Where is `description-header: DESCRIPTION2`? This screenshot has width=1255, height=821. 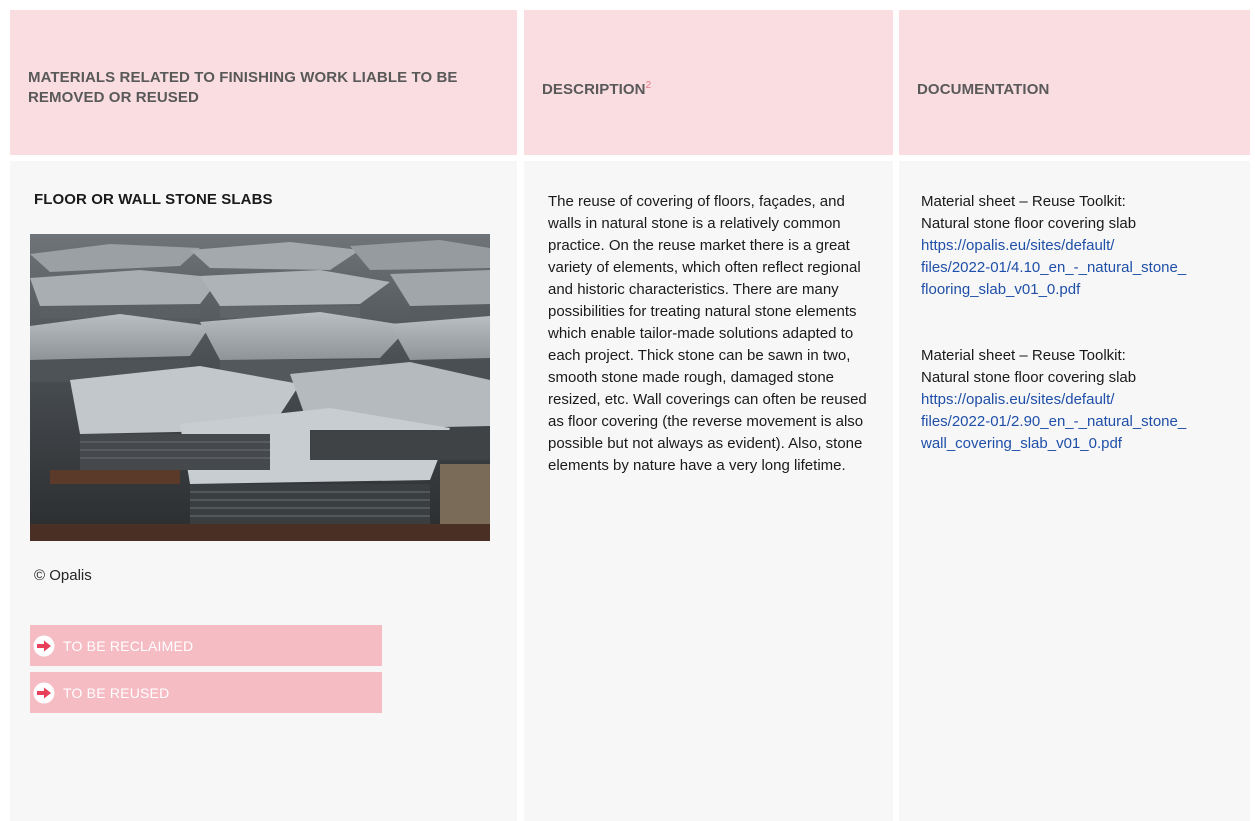
description-header: DESCRIPTION2 is located at coordinates (708, 82).